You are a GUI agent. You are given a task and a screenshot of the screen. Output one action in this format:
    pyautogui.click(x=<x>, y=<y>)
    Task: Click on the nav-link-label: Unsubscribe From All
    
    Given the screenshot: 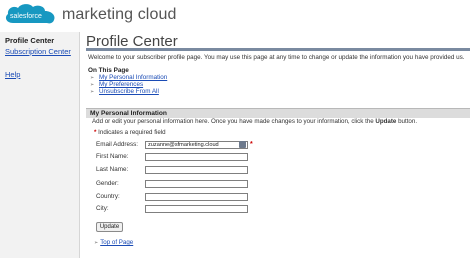 What is the action you would take?
    pyautogui.click(x=129, y=91)
    